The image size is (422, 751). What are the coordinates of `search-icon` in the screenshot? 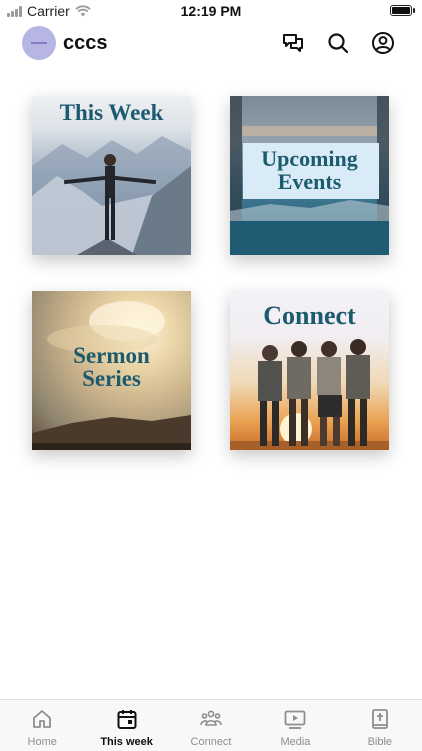 It's located at (338, 43).